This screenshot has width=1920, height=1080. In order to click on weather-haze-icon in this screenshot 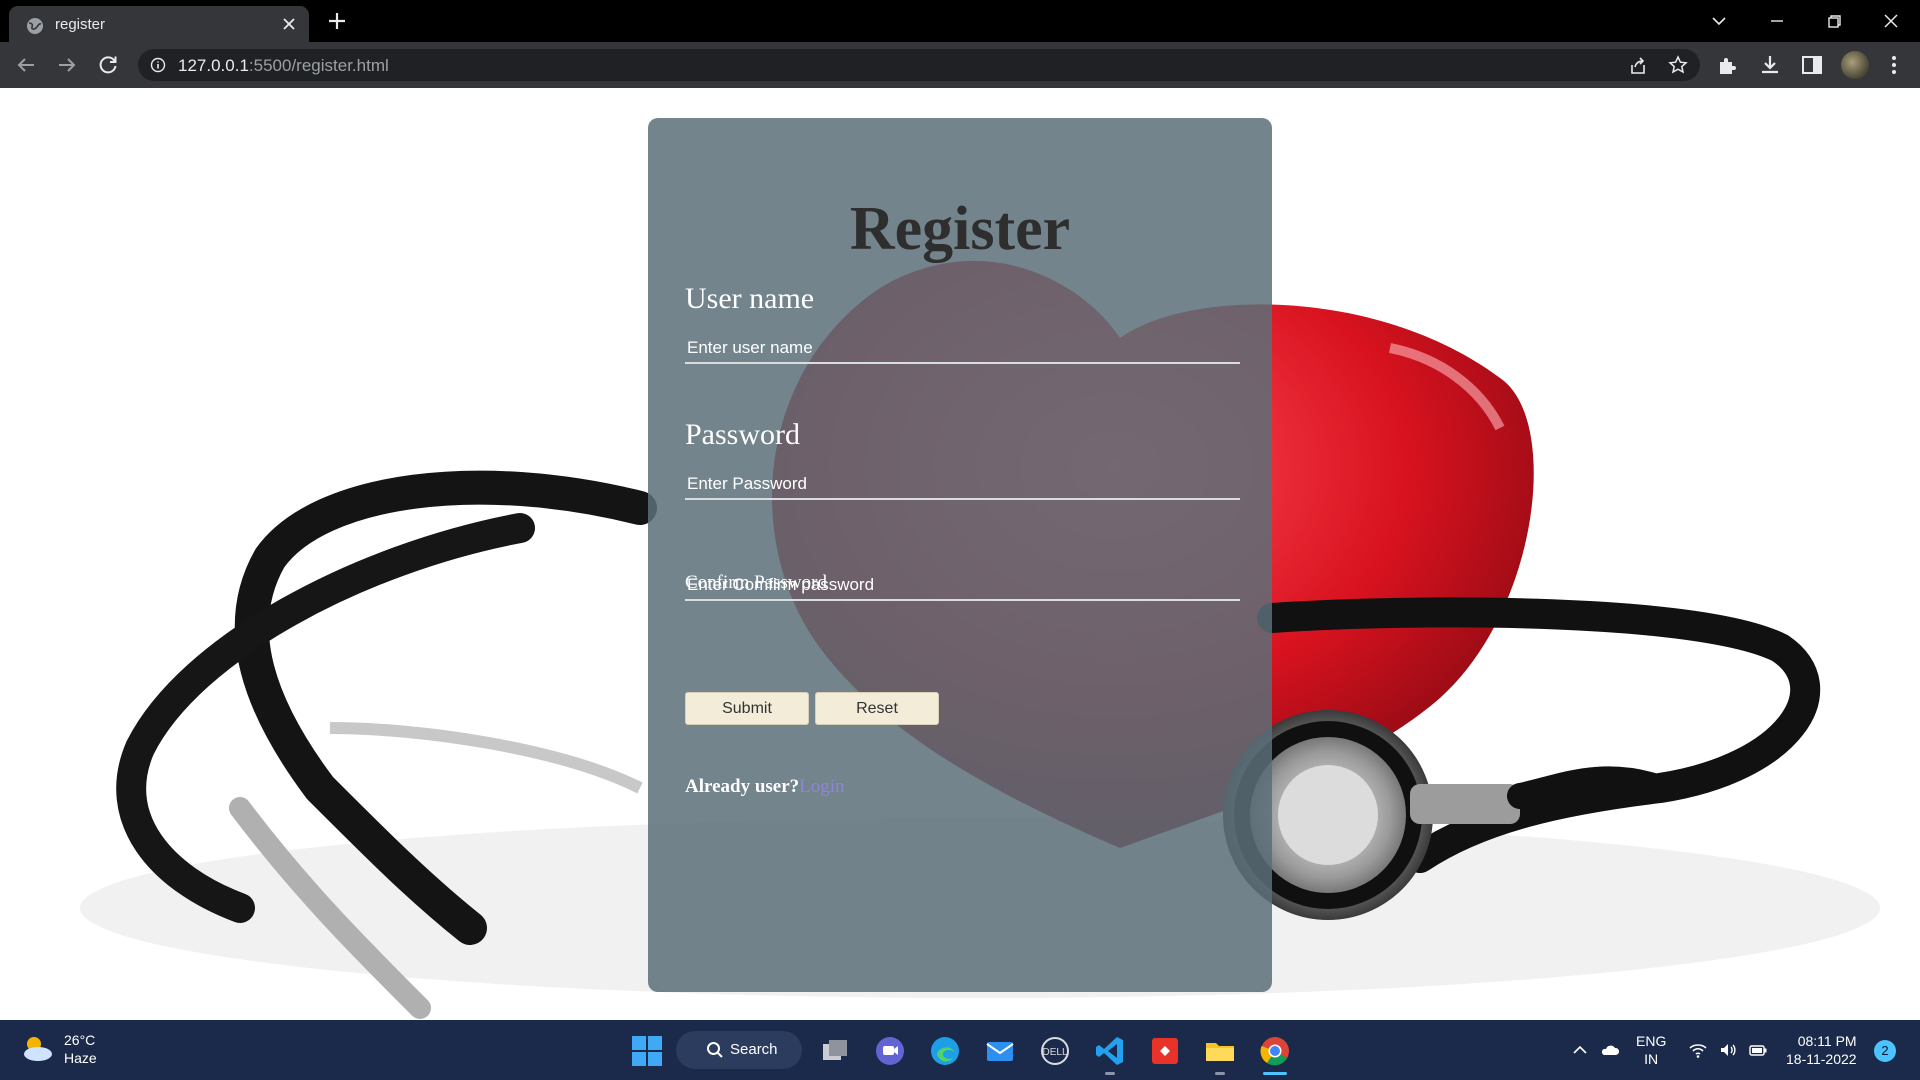, I will do `click(38, 1049)`.